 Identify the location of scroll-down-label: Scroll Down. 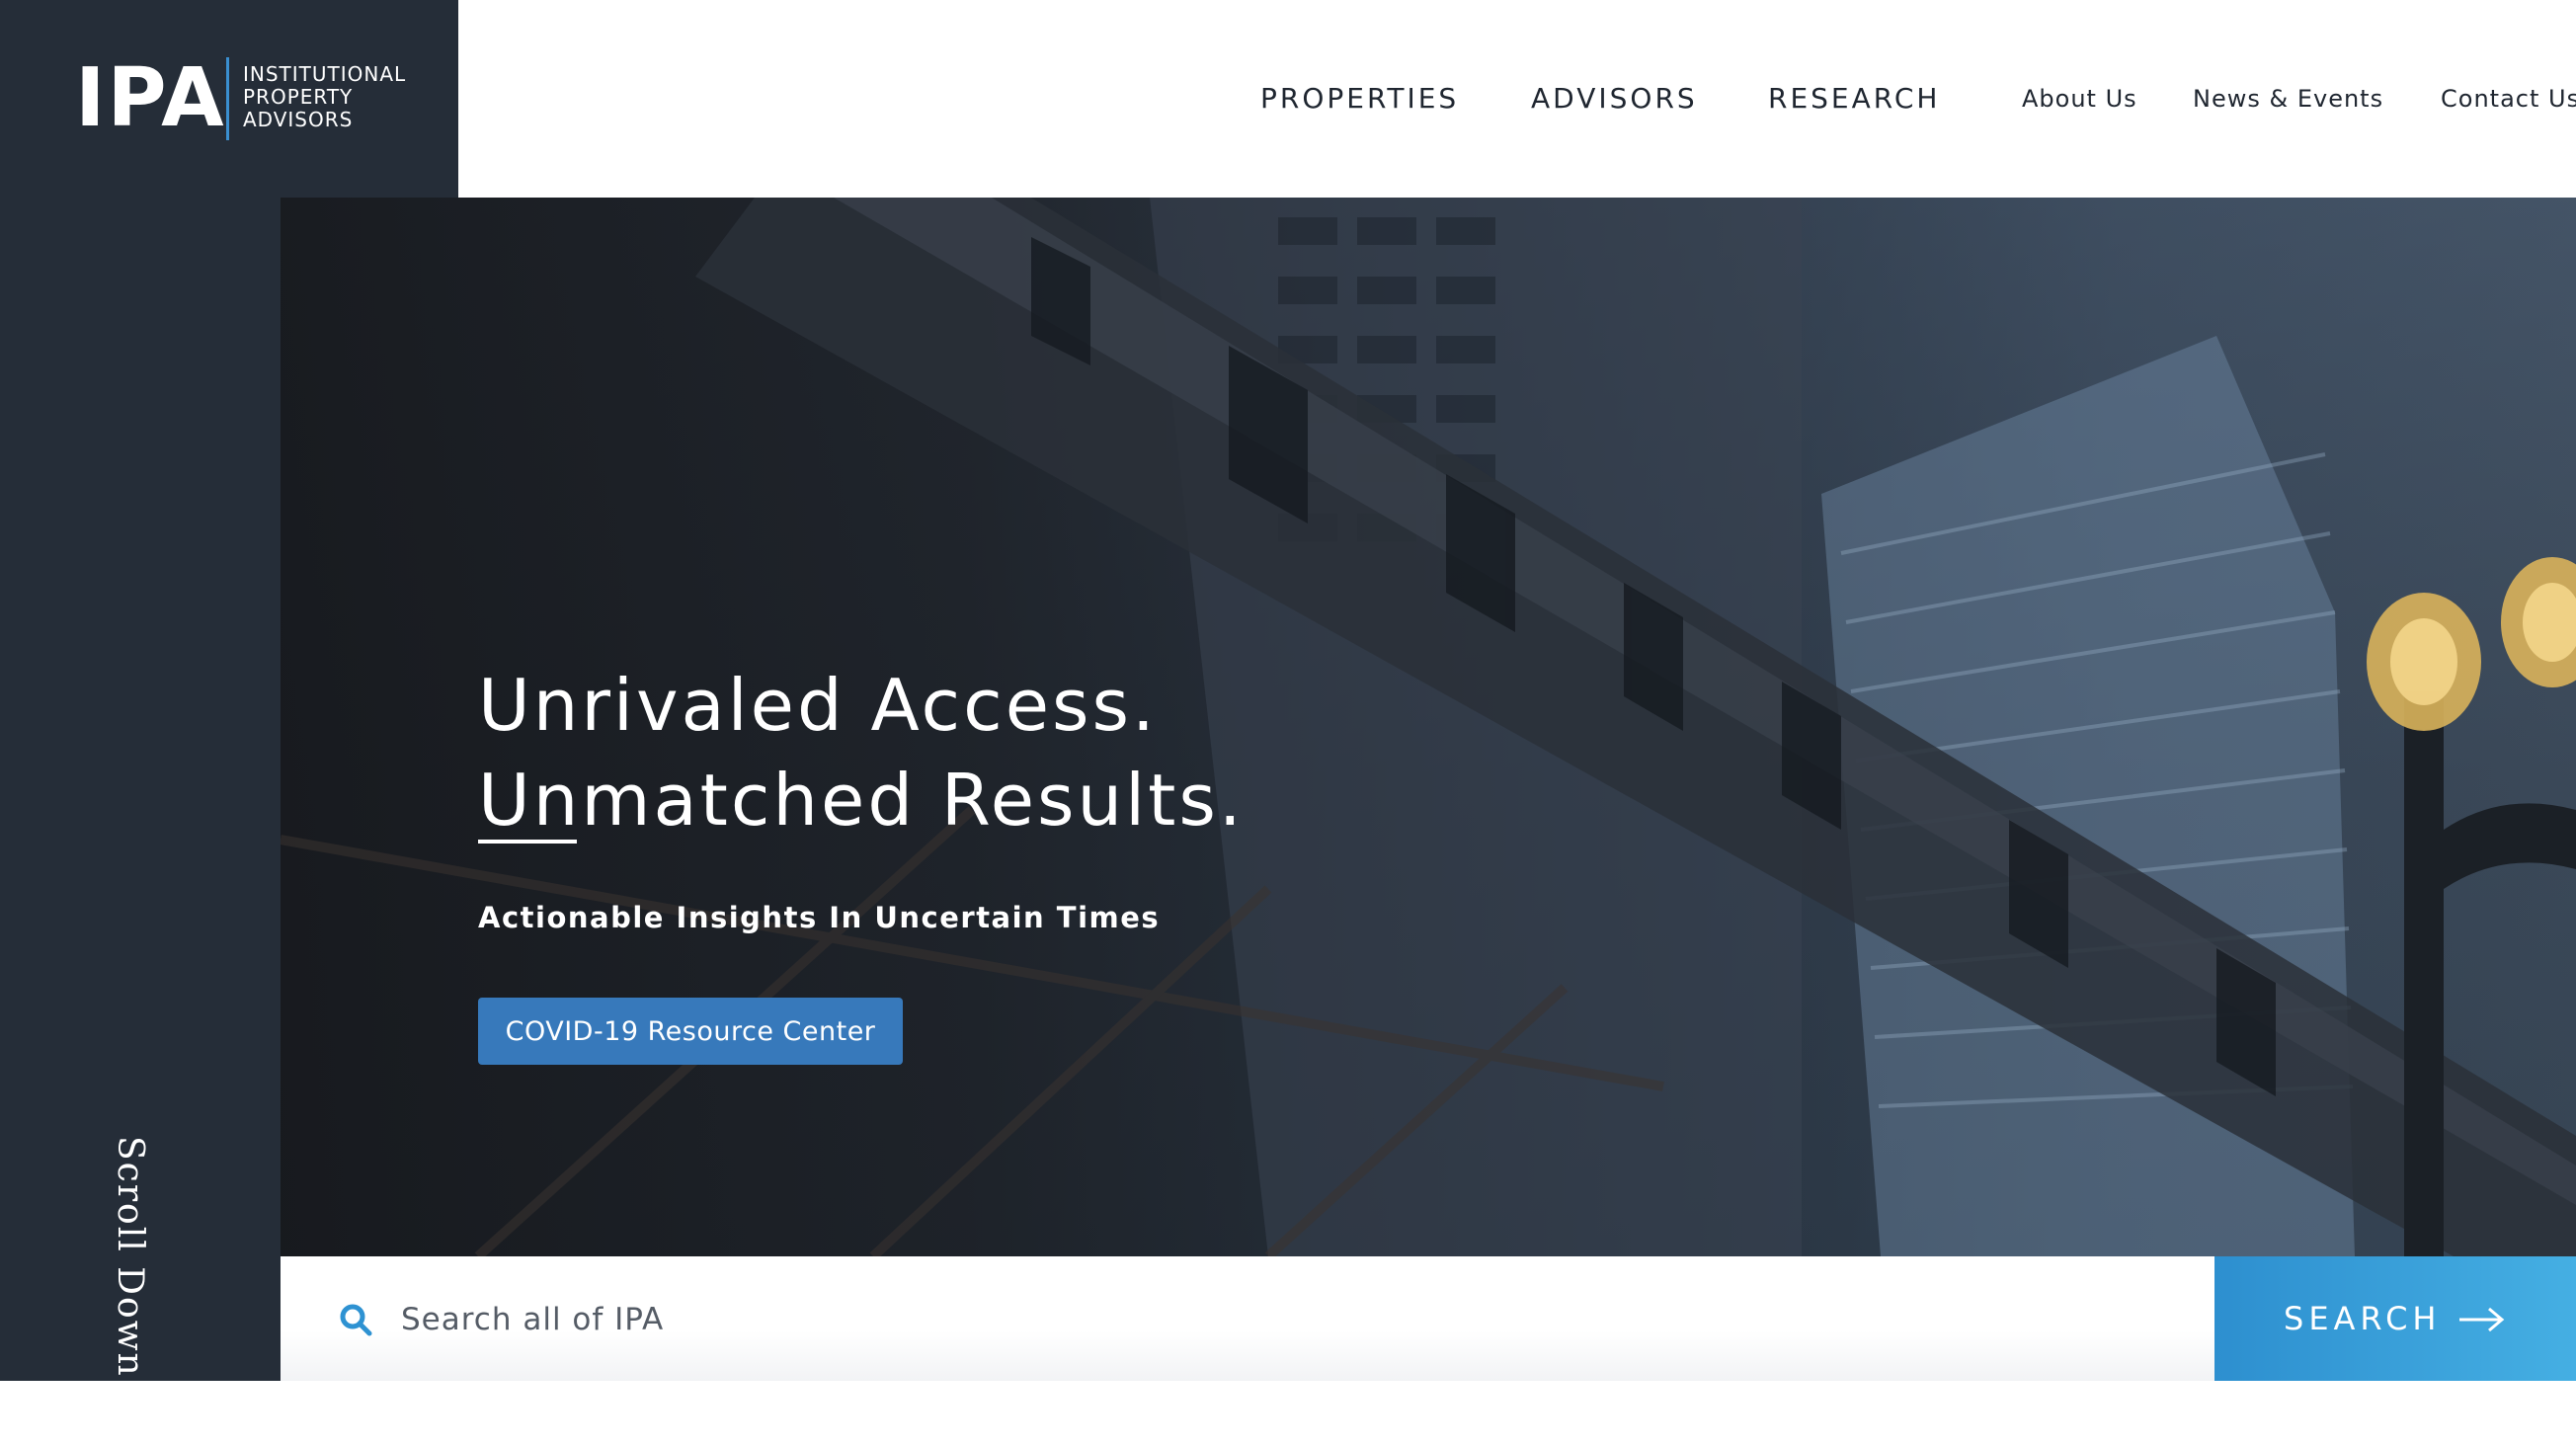
(130, 1257).